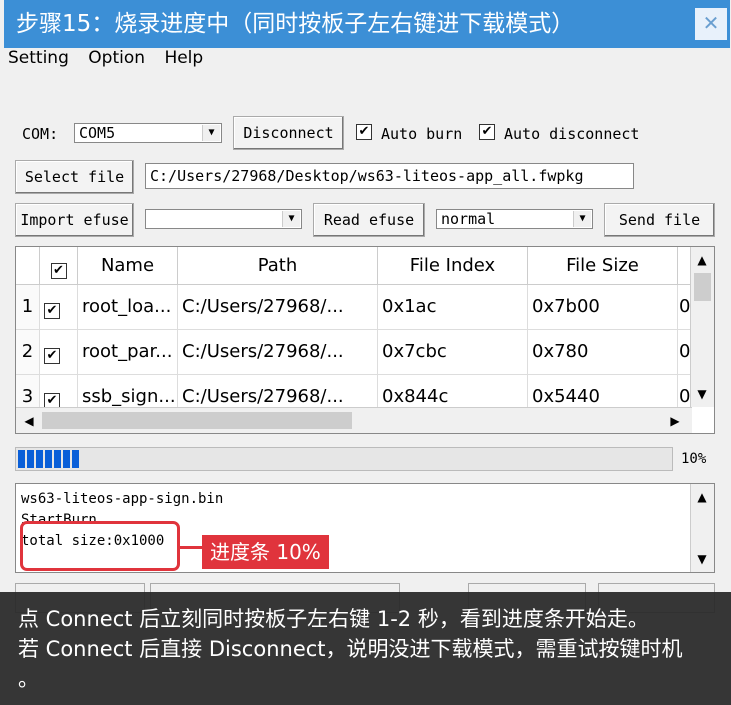 The image size is (731, 705). I want to click on menu-bar: Setting Option Help, so click(112, 59).